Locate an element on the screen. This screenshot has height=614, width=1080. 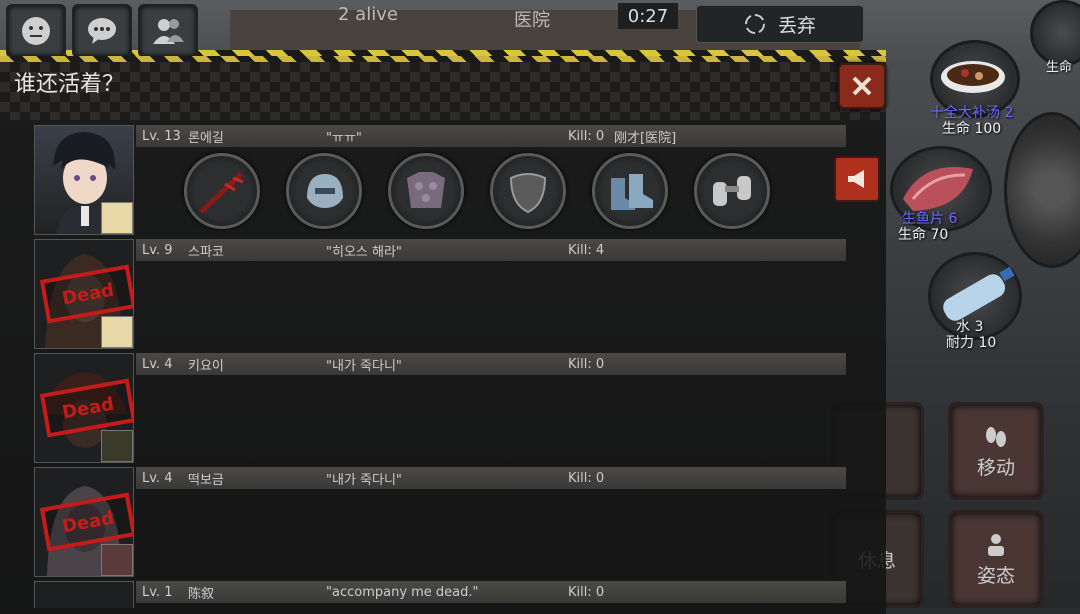
player-name: 론에길 is located at coordinates (206, 138).